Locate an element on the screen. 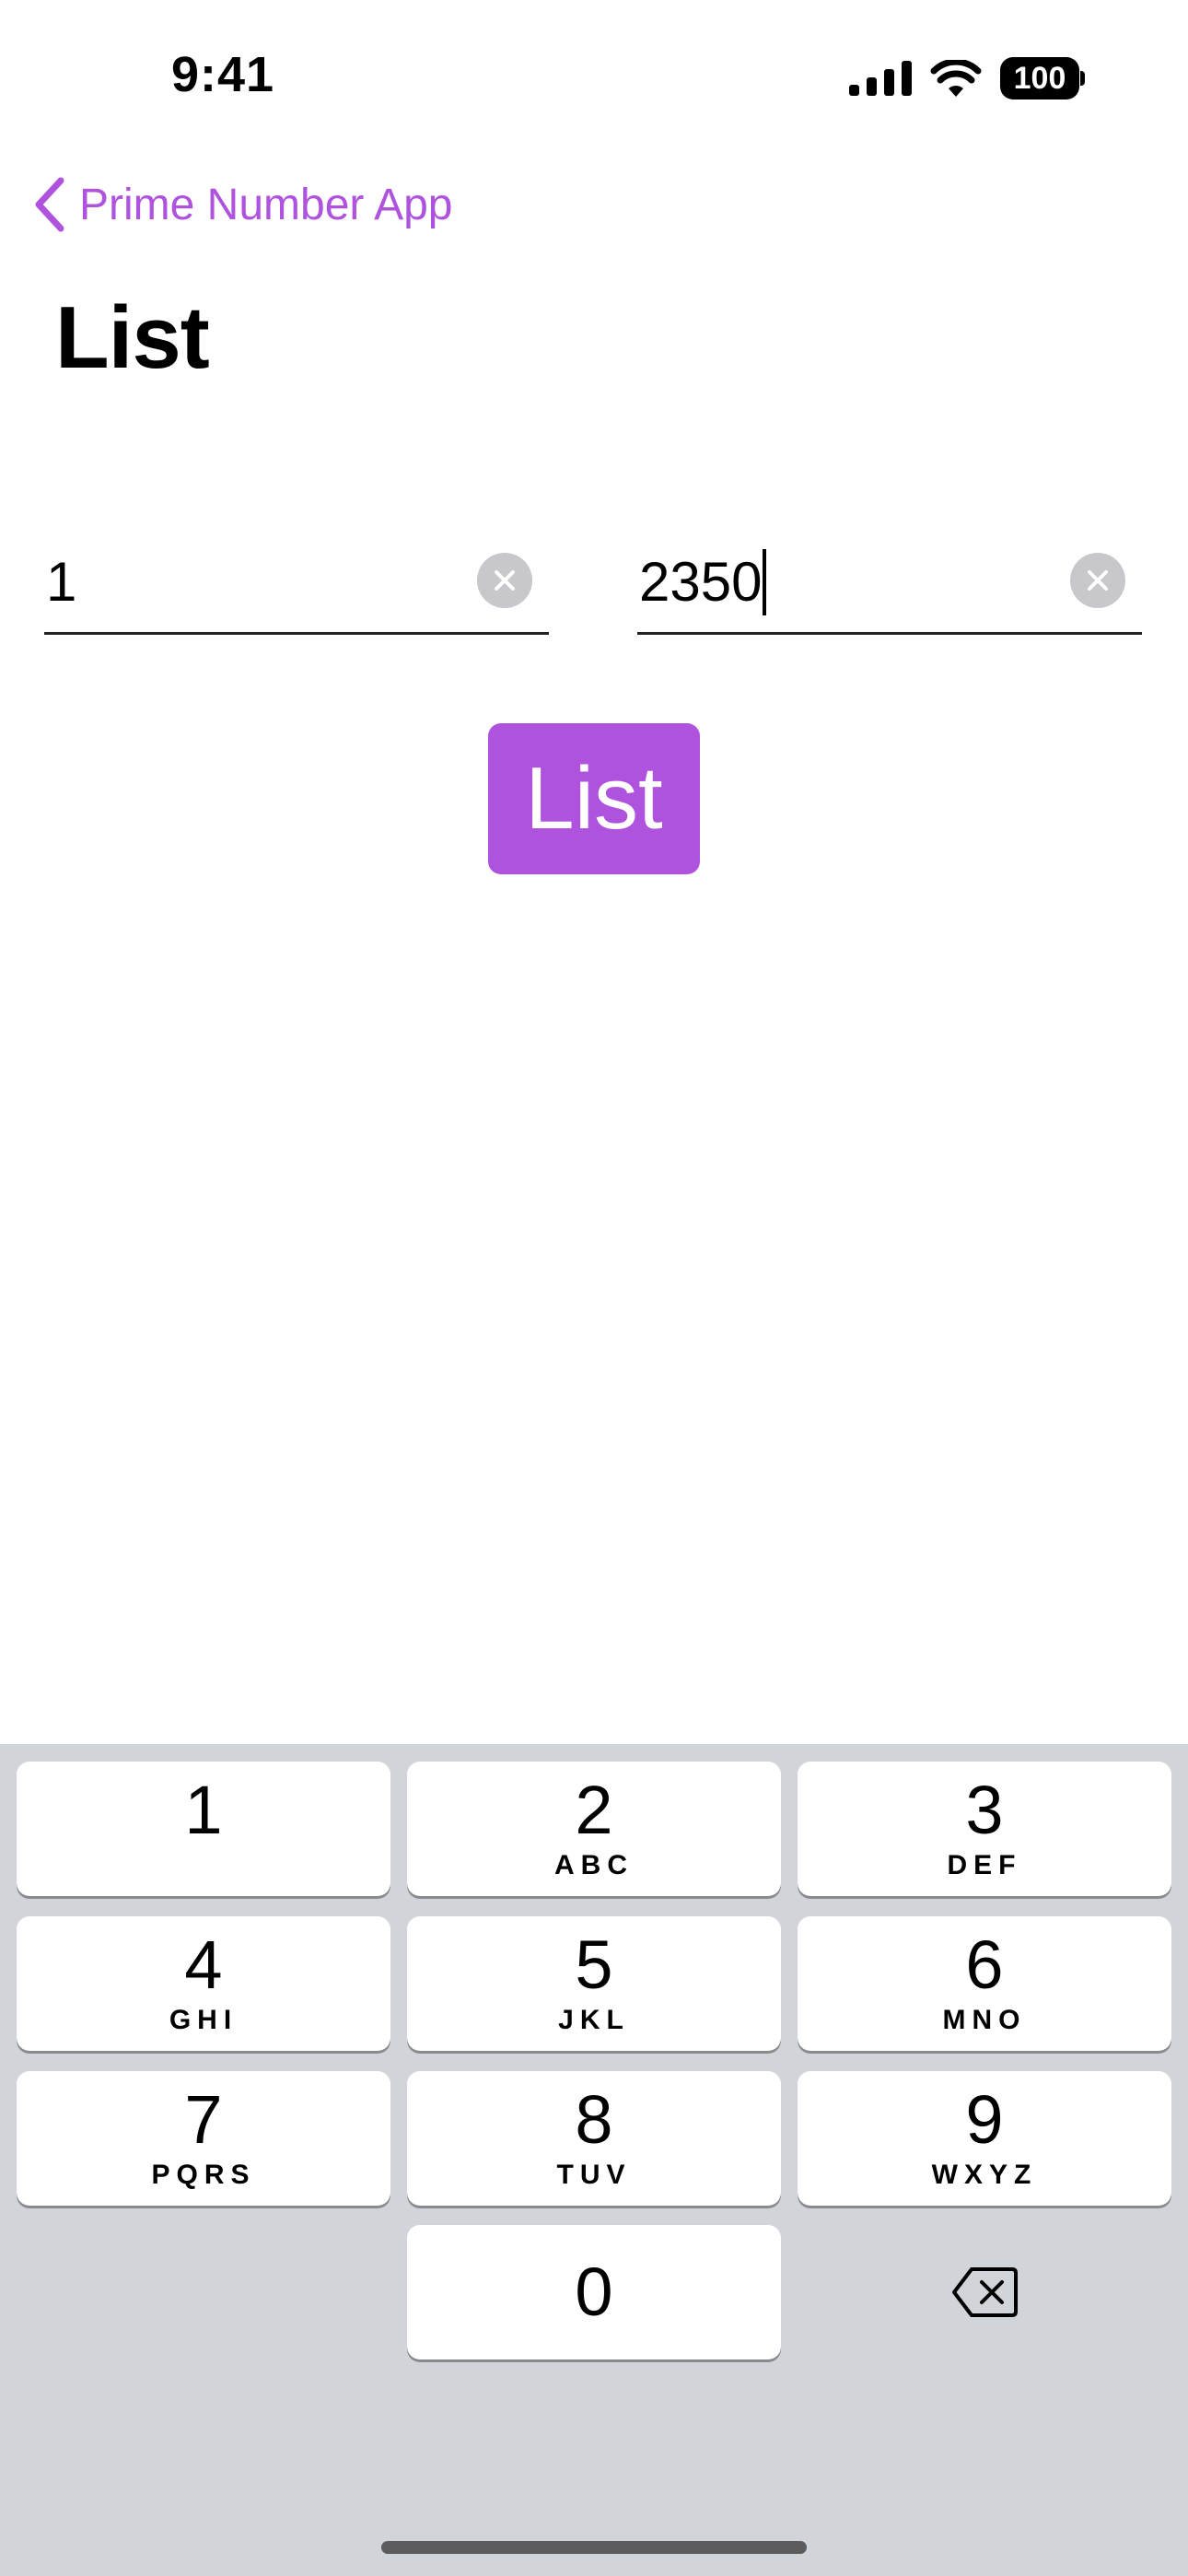 The width and height of the screenshot is (1188, 2576). end-number-text: 2350 is located at coordinates (701, 582).